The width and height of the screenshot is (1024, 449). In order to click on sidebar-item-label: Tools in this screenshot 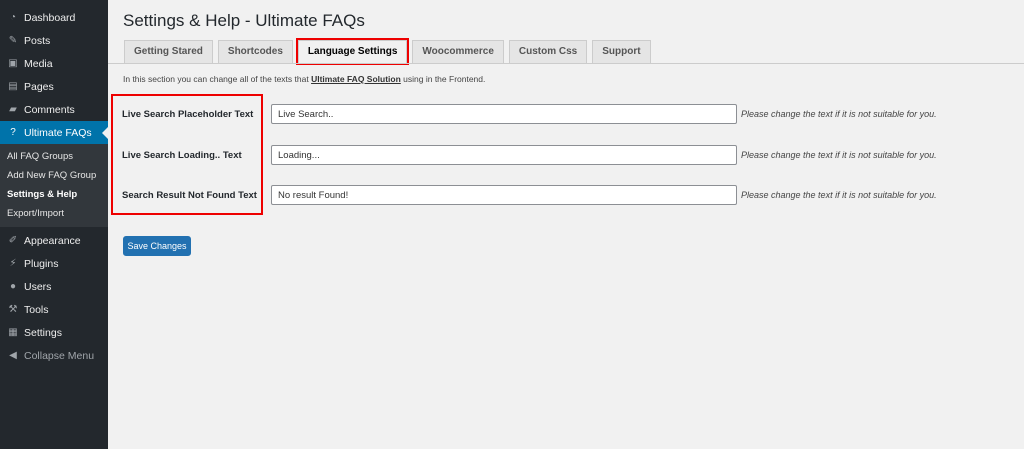, I will do `click(36, 309)`.